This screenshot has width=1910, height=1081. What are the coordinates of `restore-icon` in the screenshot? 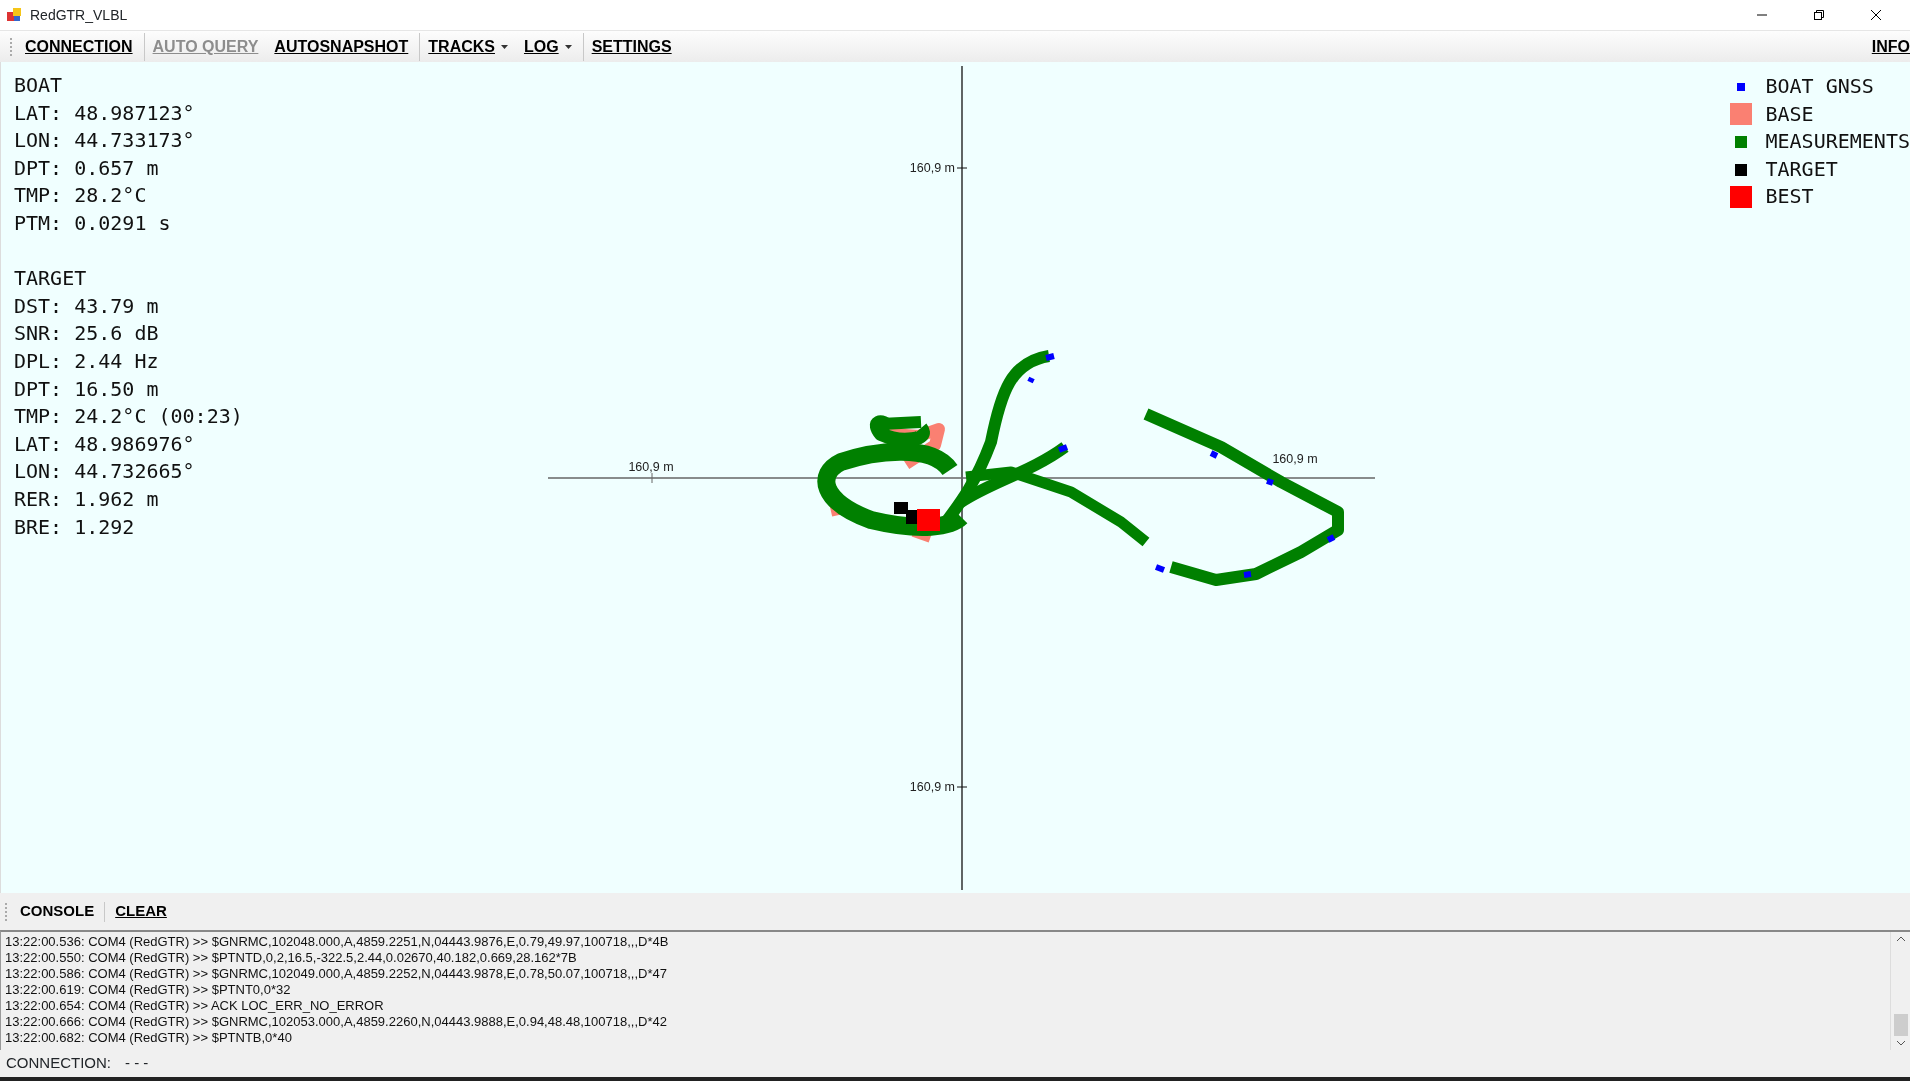 It's located at (1818, 15).